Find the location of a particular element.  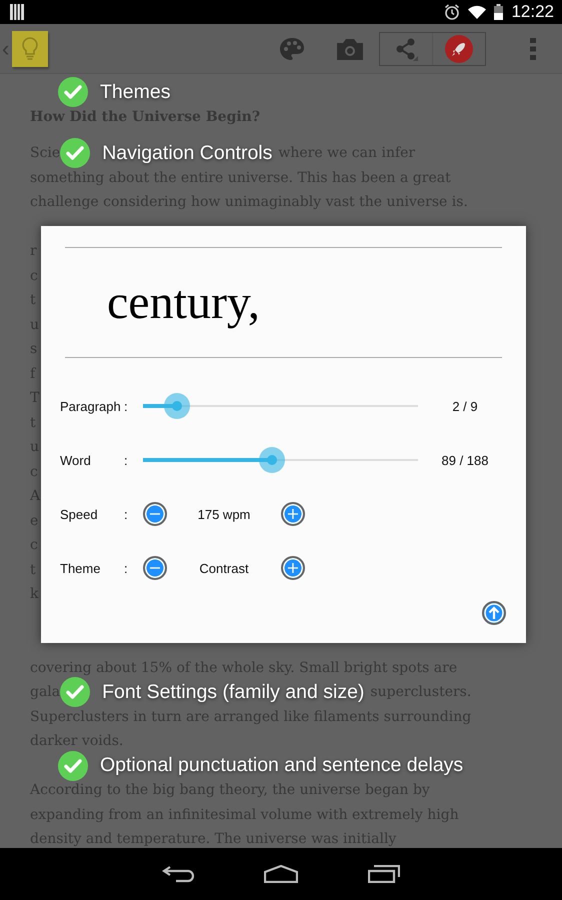

app-logo is located at coordinates (30, 48).